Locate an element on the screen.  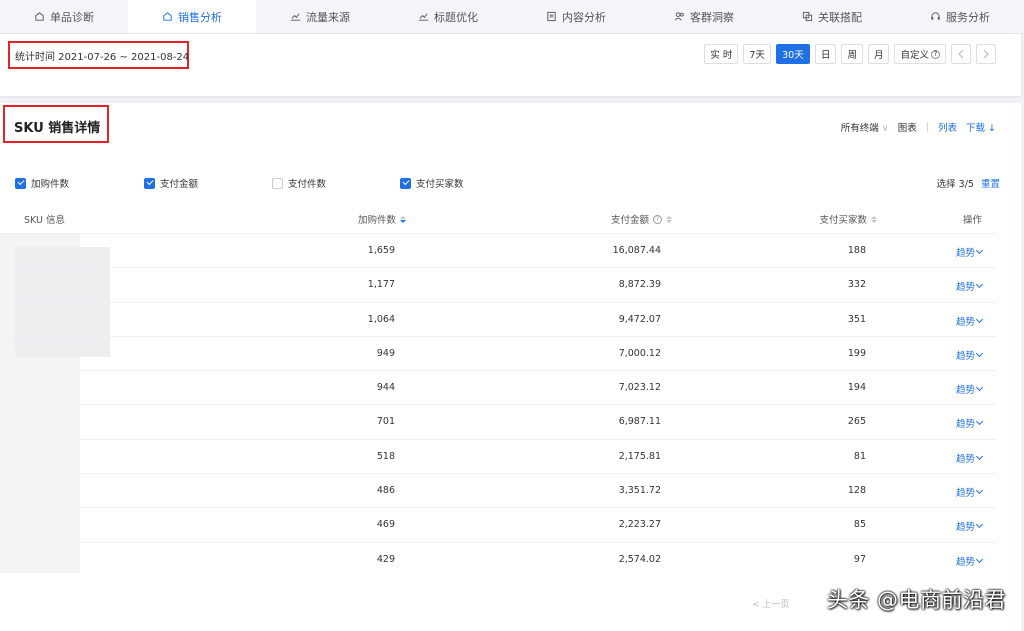
reset-link: 重置 is located at coordinates (990, 184).